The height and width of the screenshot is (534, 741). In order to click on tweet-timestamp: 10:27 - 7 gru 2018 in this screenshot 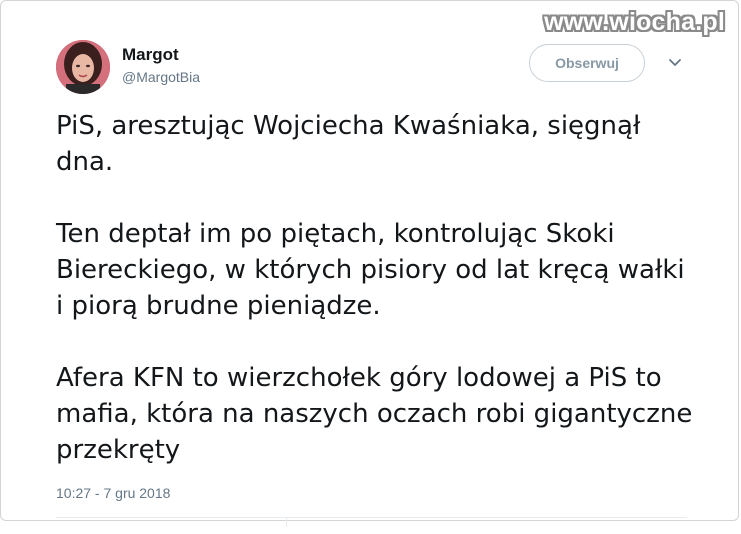, I will do `click(113, 493)`.